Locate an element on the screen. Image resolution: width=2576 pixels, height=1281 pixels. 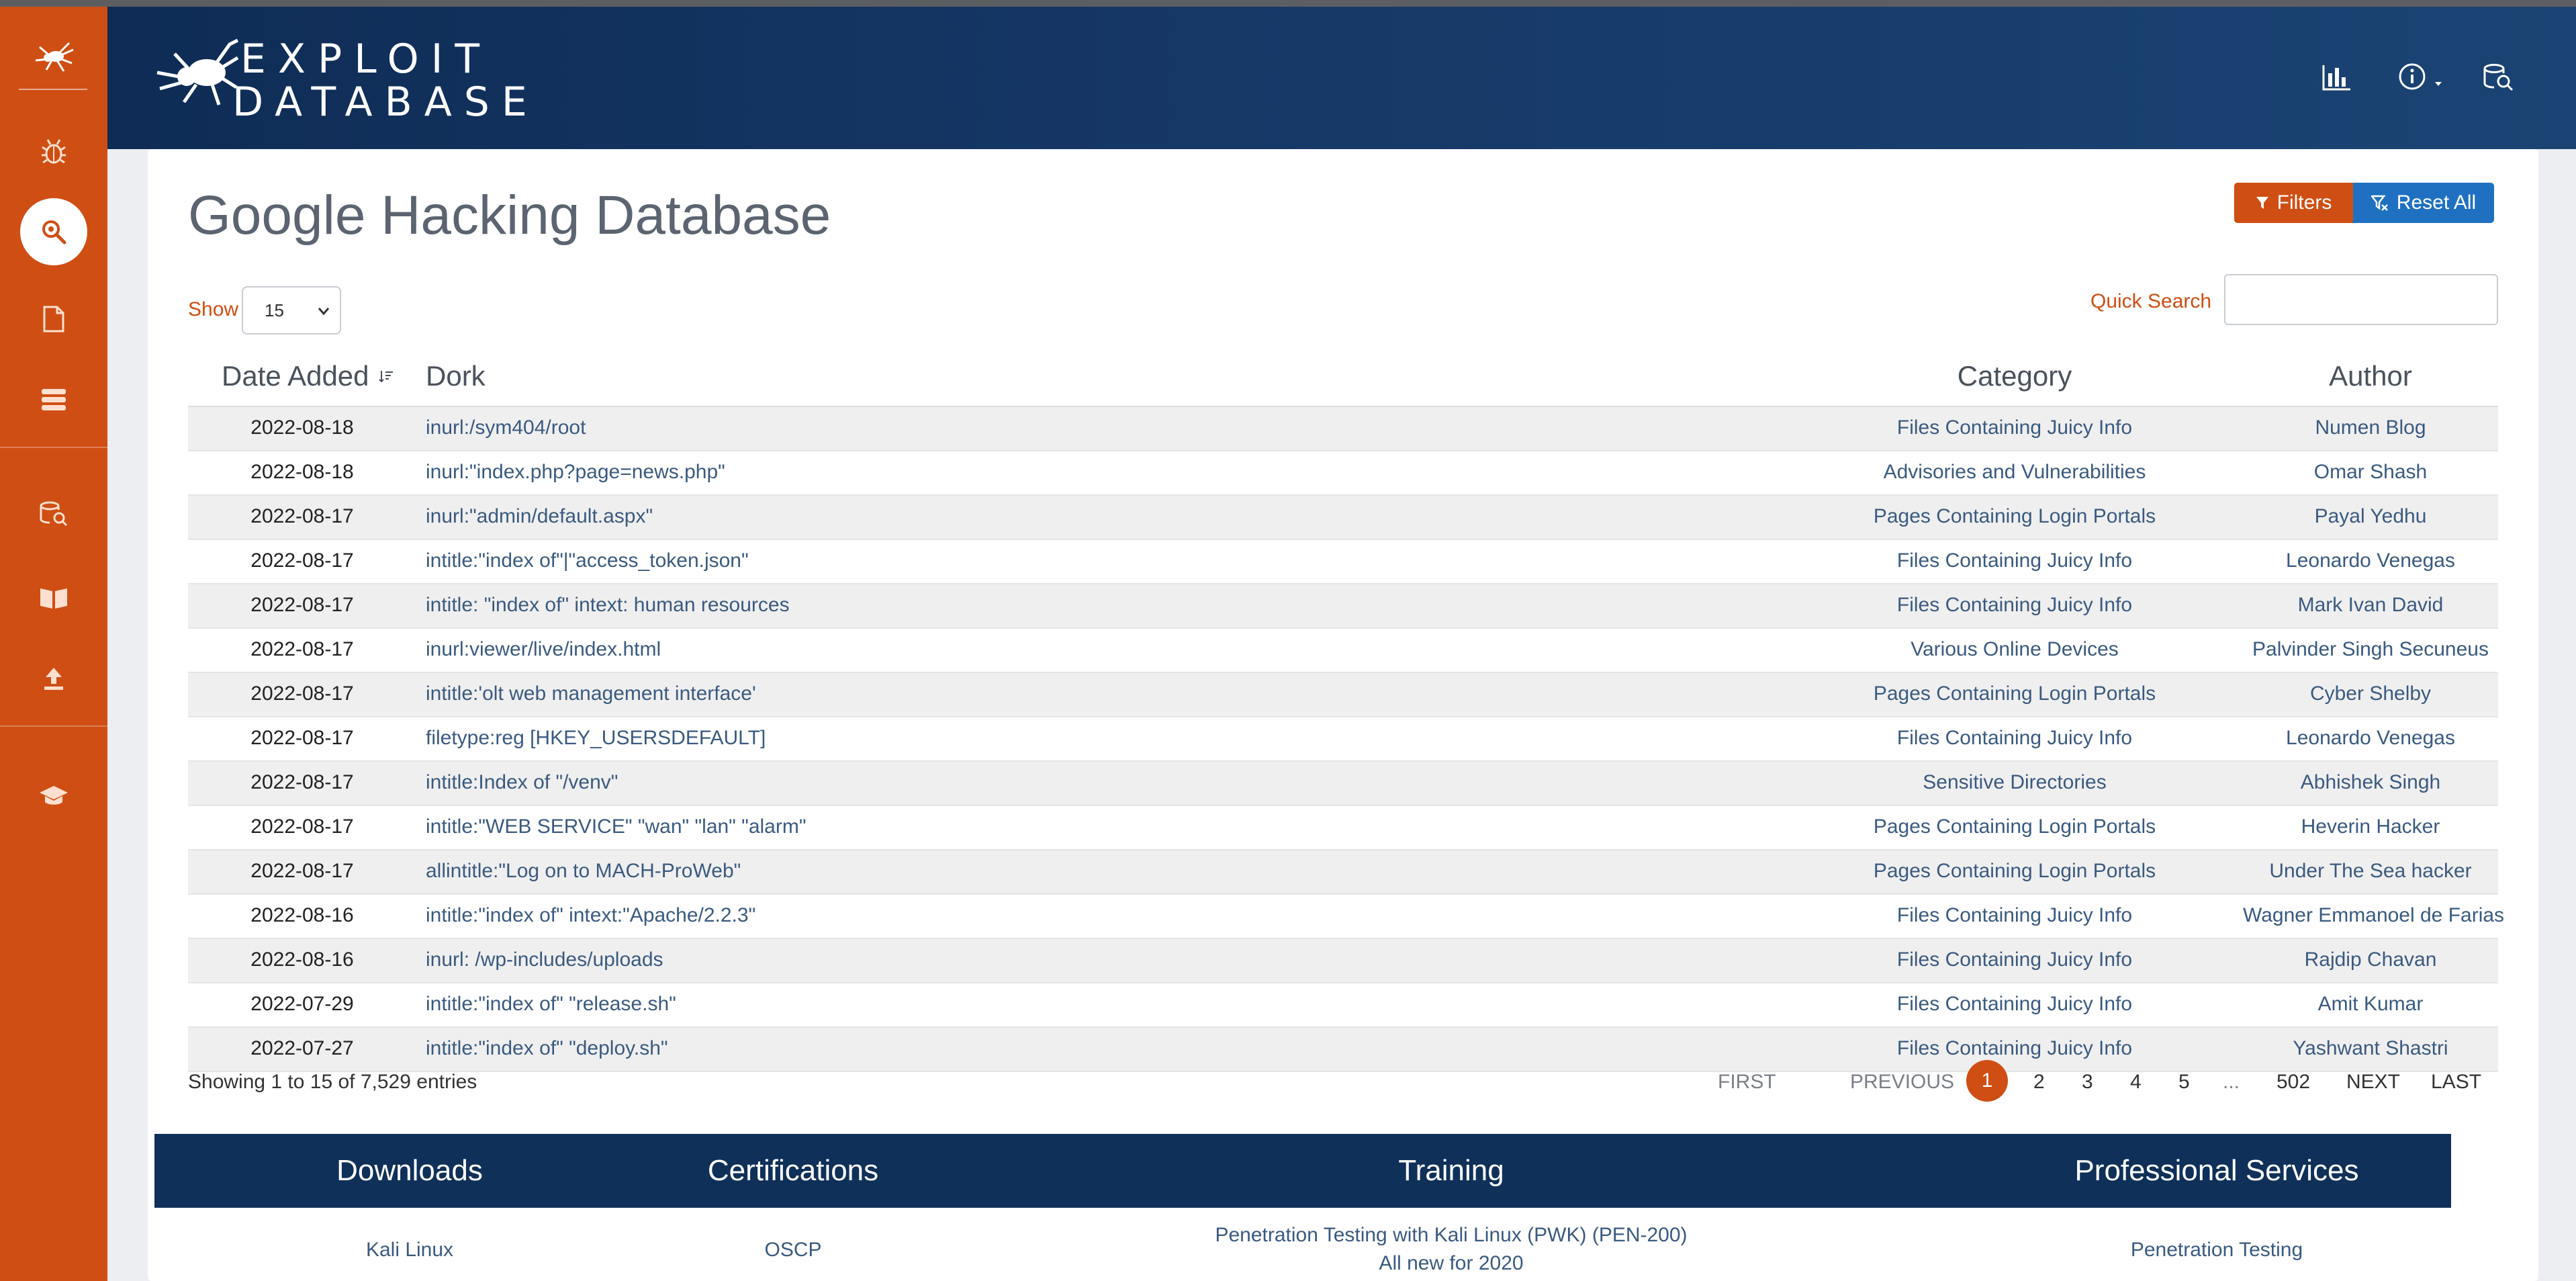
footer-link-oscp: OSCP is located at coordinates (792, 1251).